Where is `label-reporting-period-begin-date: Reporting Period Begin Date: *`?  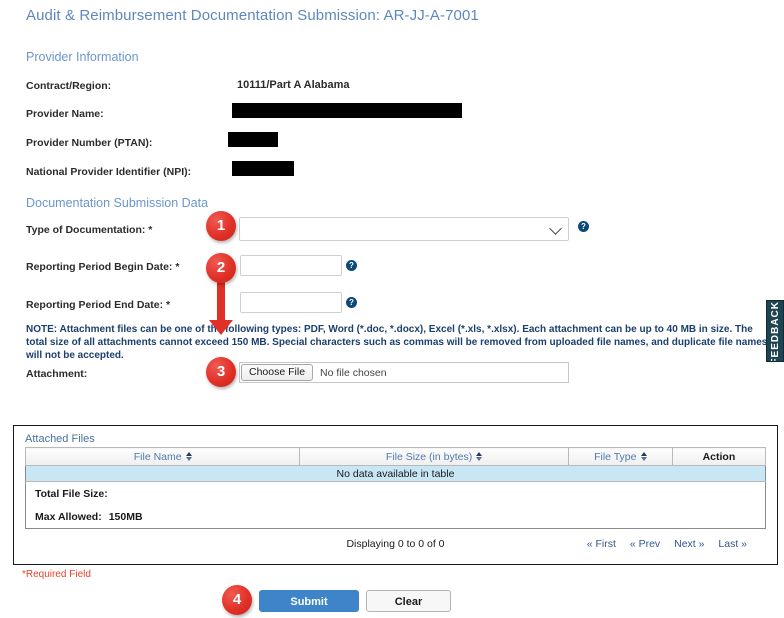 label-reporting-period-begin-date: Reporting Period Begin Date: * is located at coordinates (102, 267).